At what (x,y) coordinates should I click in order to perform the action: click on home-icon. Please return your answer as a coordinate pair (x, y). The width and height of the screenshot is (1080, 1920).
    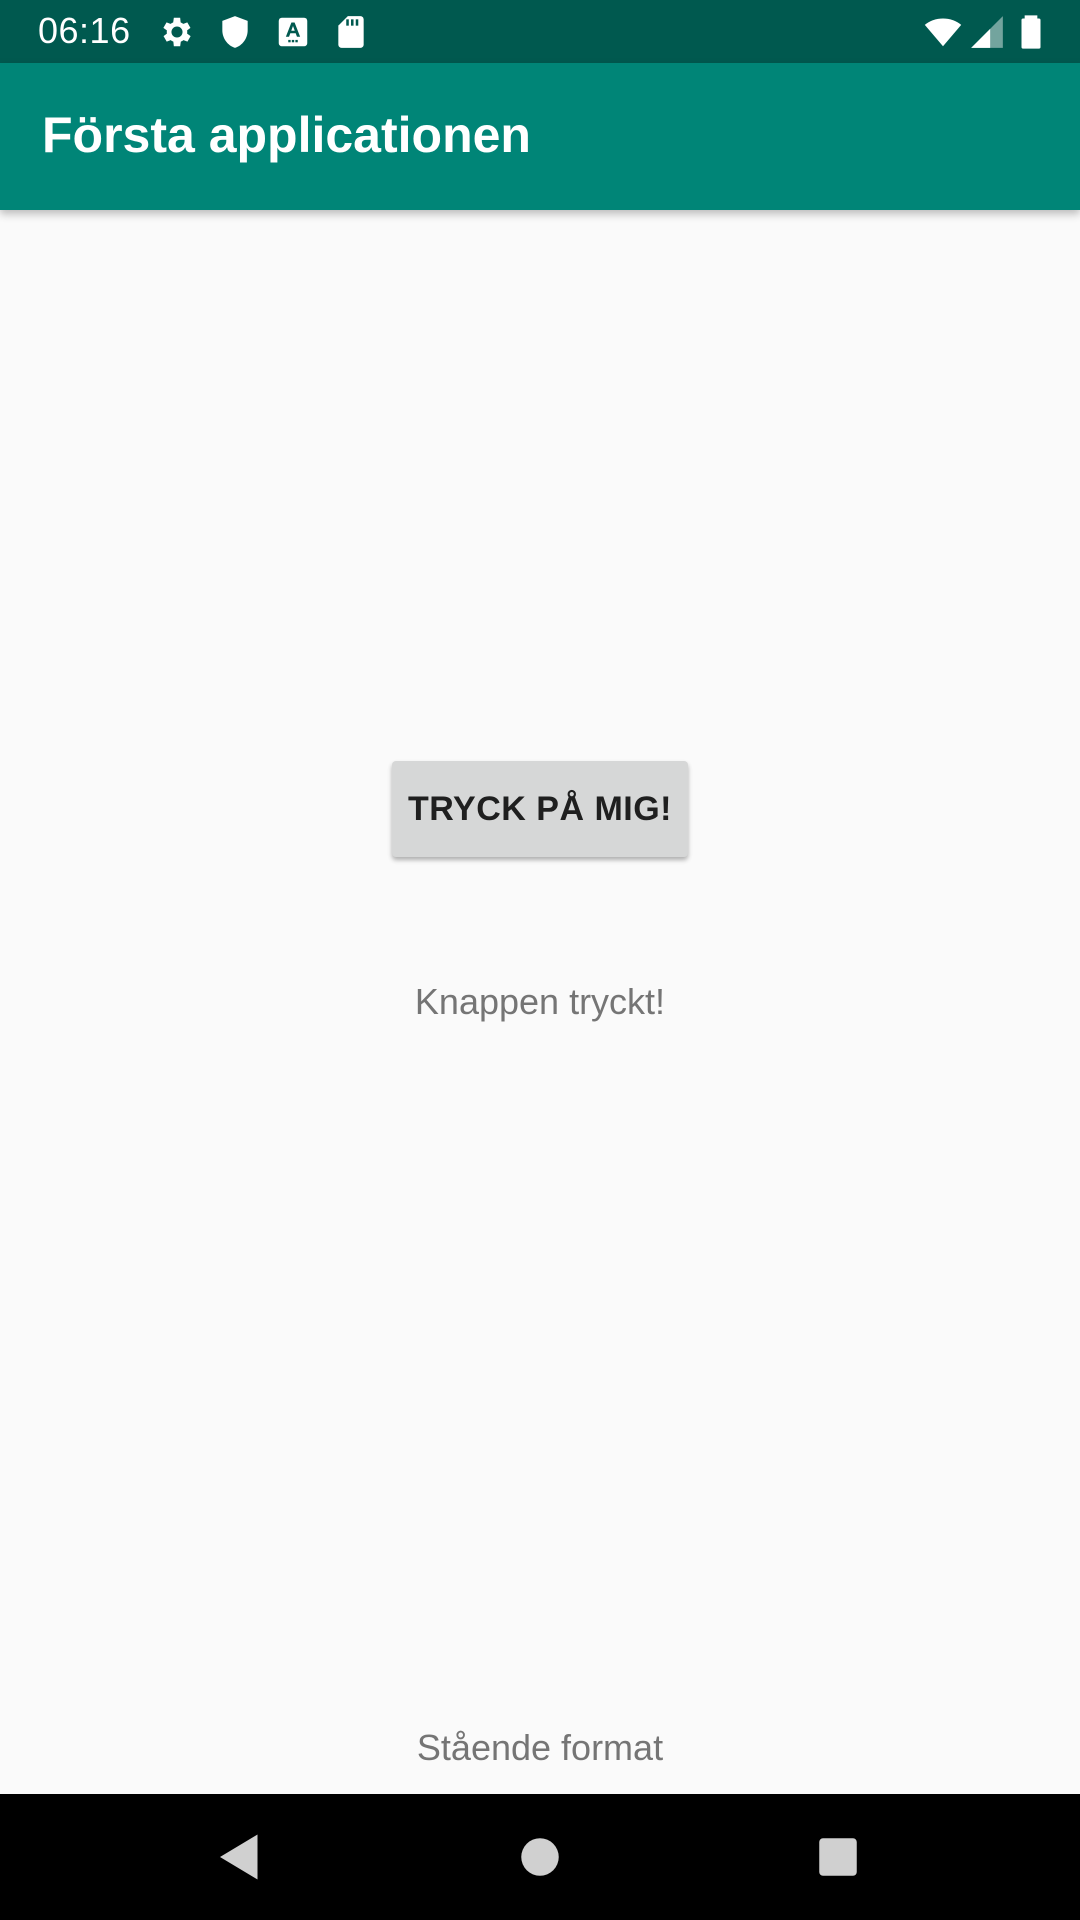
    Looking at the image, I should click on (540, 1857).